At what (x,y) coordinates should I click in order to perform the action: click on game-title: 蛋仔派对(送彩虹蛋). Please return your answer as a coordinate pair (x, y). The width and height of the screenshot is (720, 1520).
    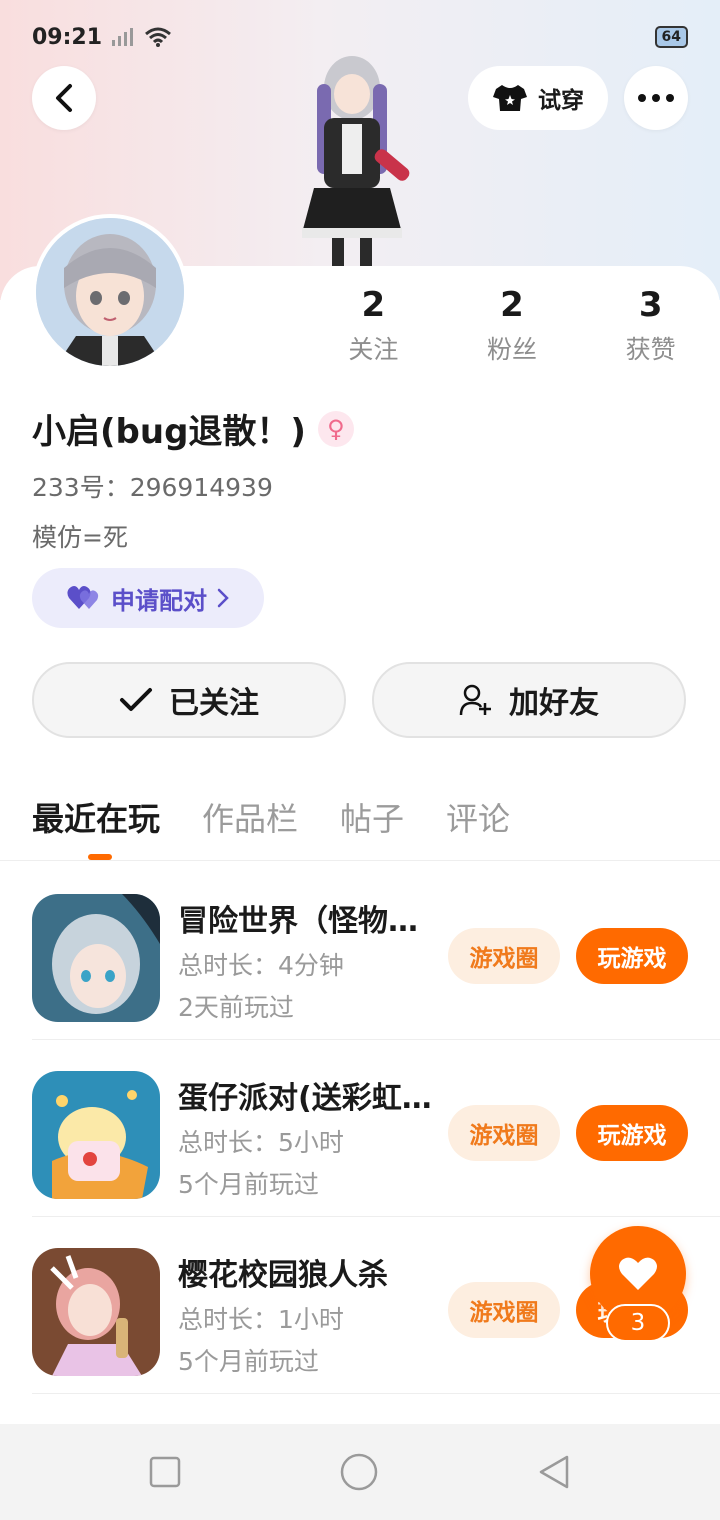
    Looking at the image, I should click on (310, 1098).